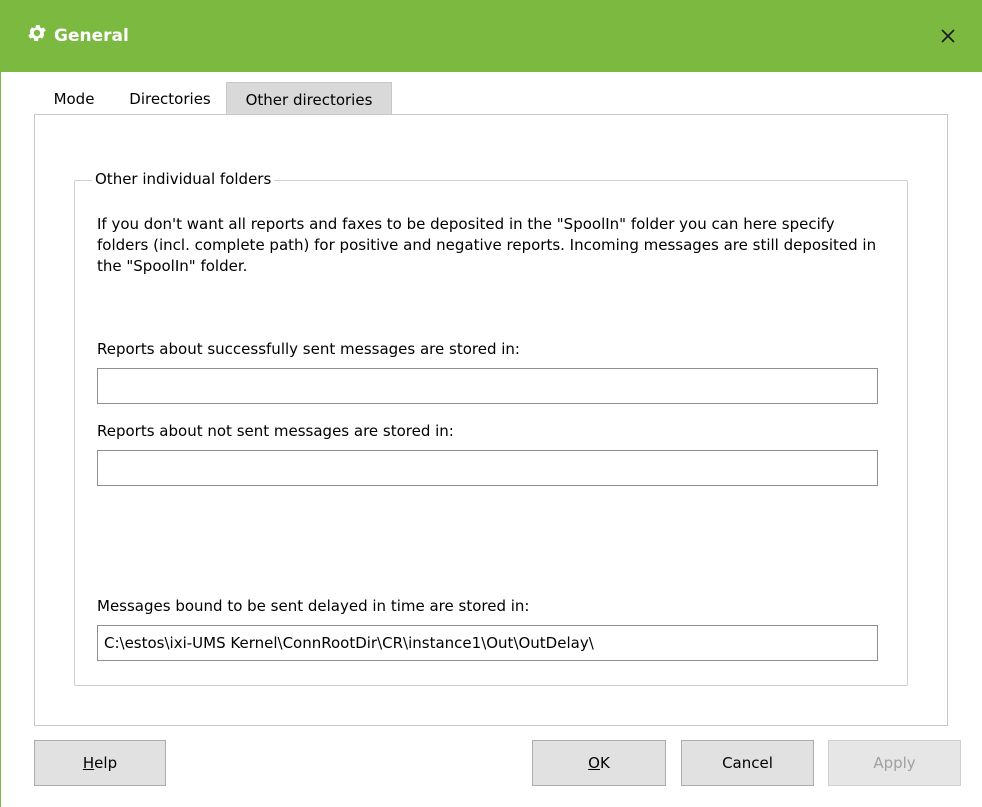 This screenshot has width=982, height=807. What do you see at coordinates (88, 763) in the screenshot?
I see `help-mnemonic: H` at bounding box center [88, 763].